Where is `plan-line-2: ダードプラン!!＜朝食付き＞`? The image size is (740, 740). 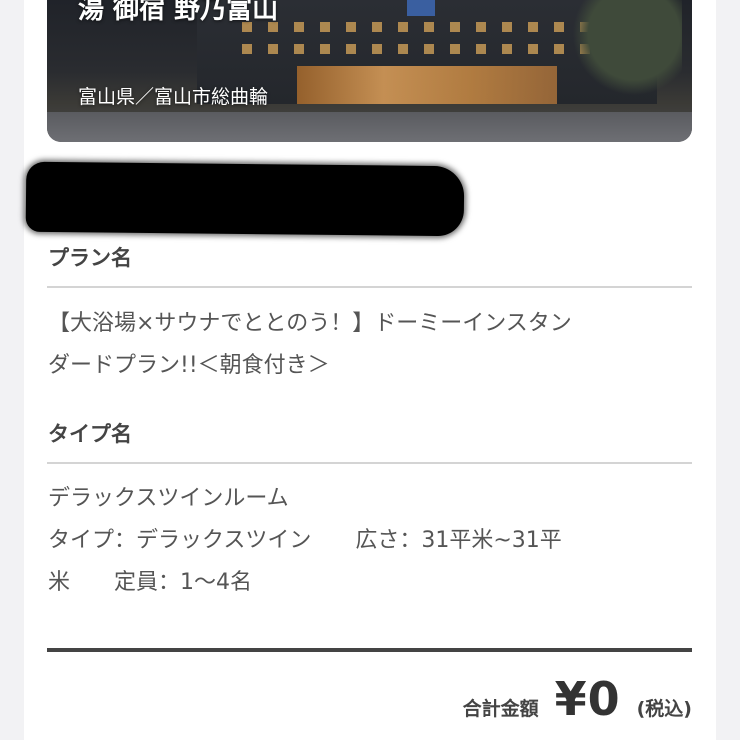
plan-line-2: ダードプラン!!＜朝食付き＞ is located at coordinates (189, 365).